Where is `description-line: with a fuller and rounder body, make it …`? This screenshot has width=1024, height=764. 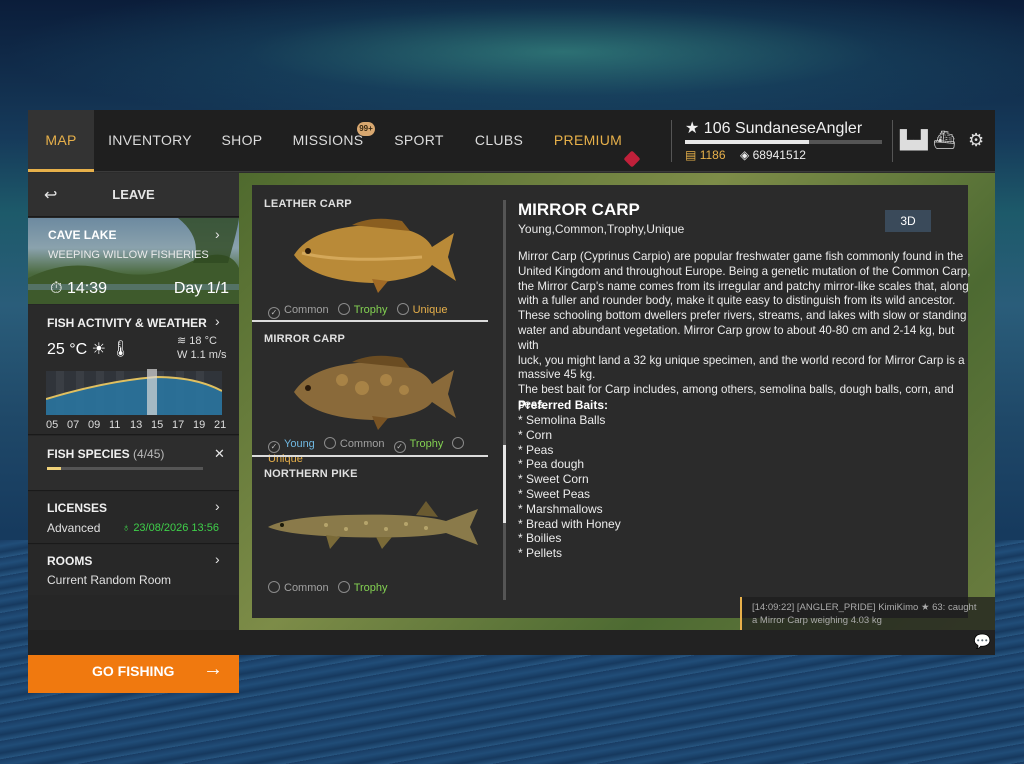
description-line: with a fuller and rounder body, make it … is located at coordinates (737, 301).